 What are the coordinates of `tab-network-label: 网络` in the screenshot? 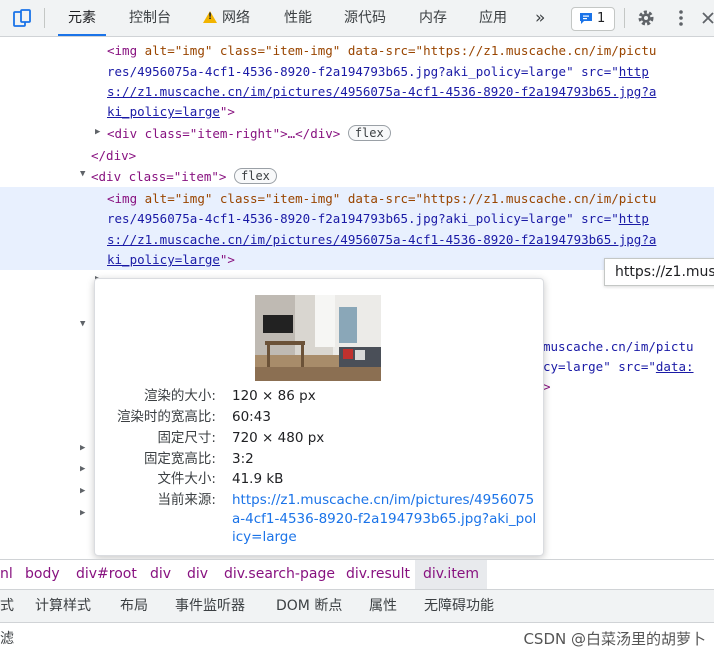 It's located at (236, 18).